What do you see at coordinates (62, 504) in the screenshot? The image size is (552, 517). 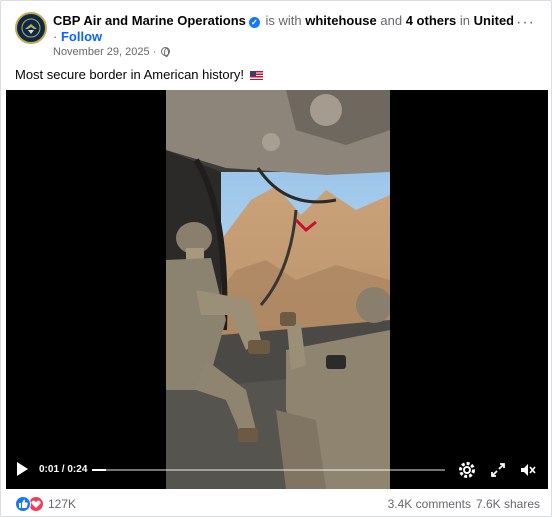 I see `reaction-count: 127K` at bounding box center [62, 504].